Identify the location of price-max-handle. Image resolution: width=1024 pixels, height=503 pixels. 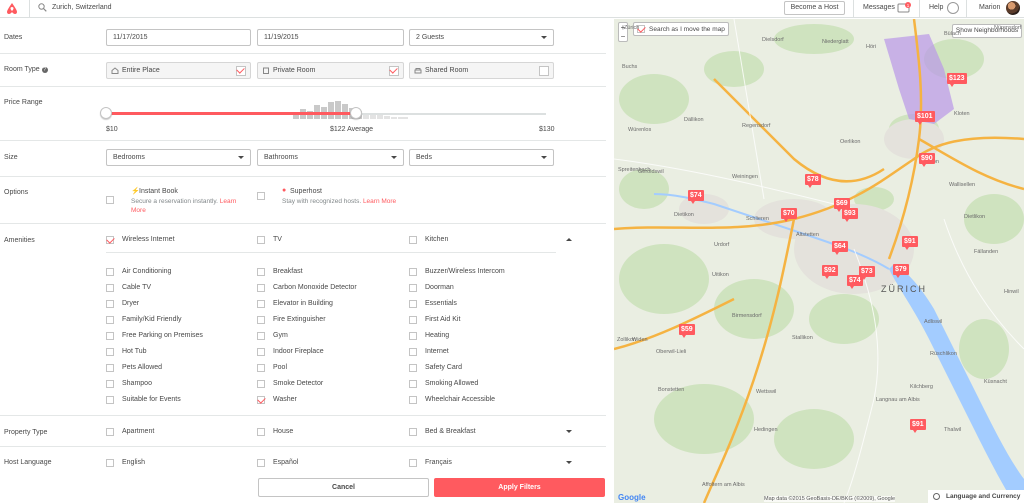
(356, 113).